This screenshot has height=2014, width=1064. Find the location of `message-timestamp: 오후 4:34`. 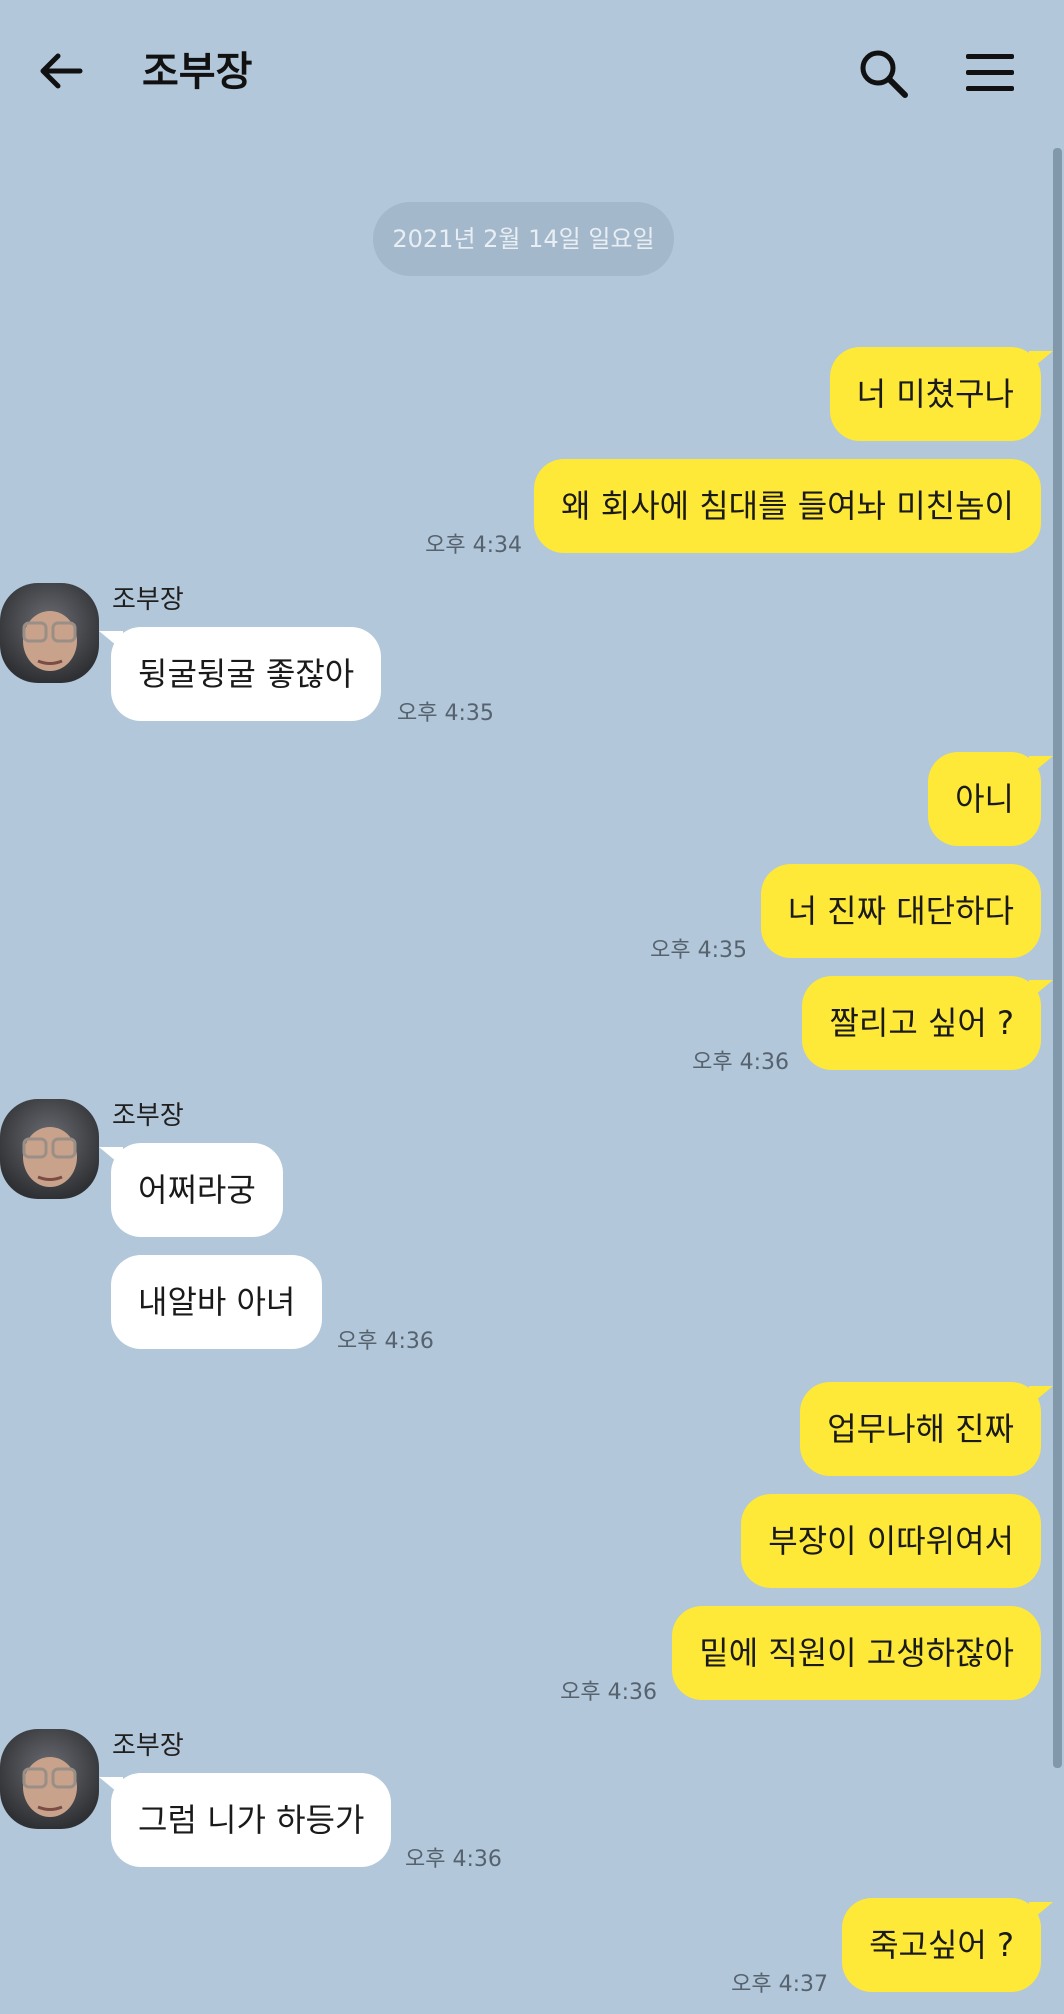

message-timestamp: 오후 4:34 is located at coordinates (473, 545).